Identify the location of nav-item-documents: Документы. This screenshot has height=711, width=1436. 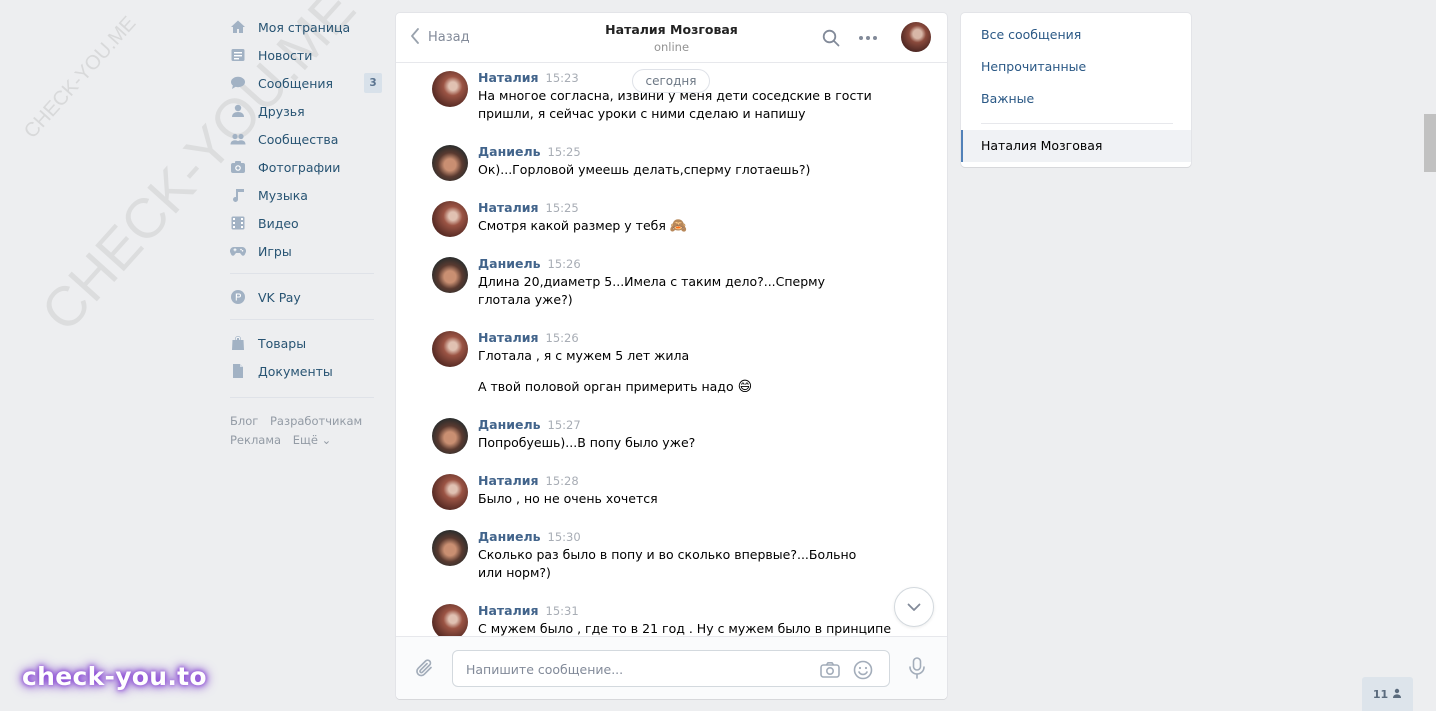
(306, 371).